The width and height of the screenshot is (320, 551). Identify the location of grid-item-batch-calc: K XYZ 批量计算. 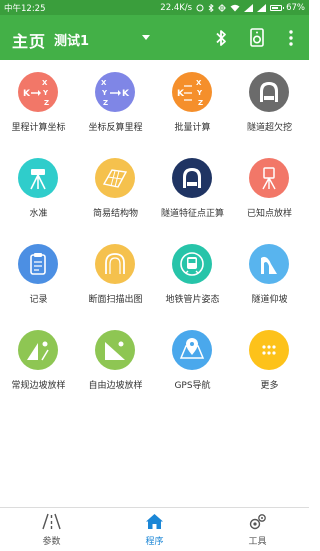
(192, 103).